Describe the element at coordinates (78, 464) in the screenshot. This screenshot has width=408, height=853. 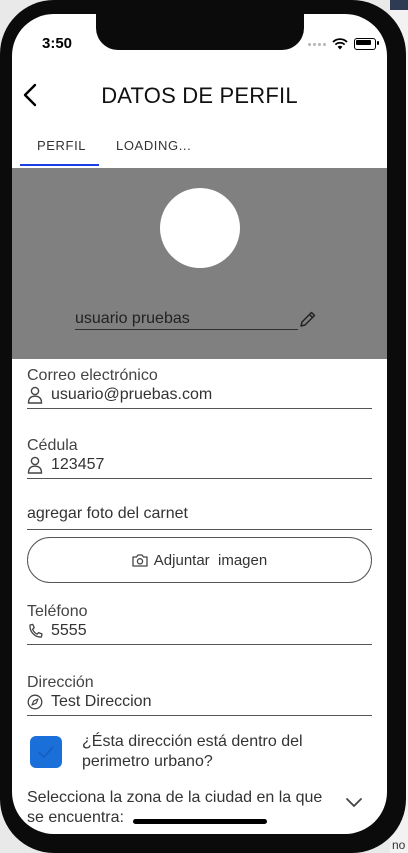
I see `cedula-value: 123457` at that location.